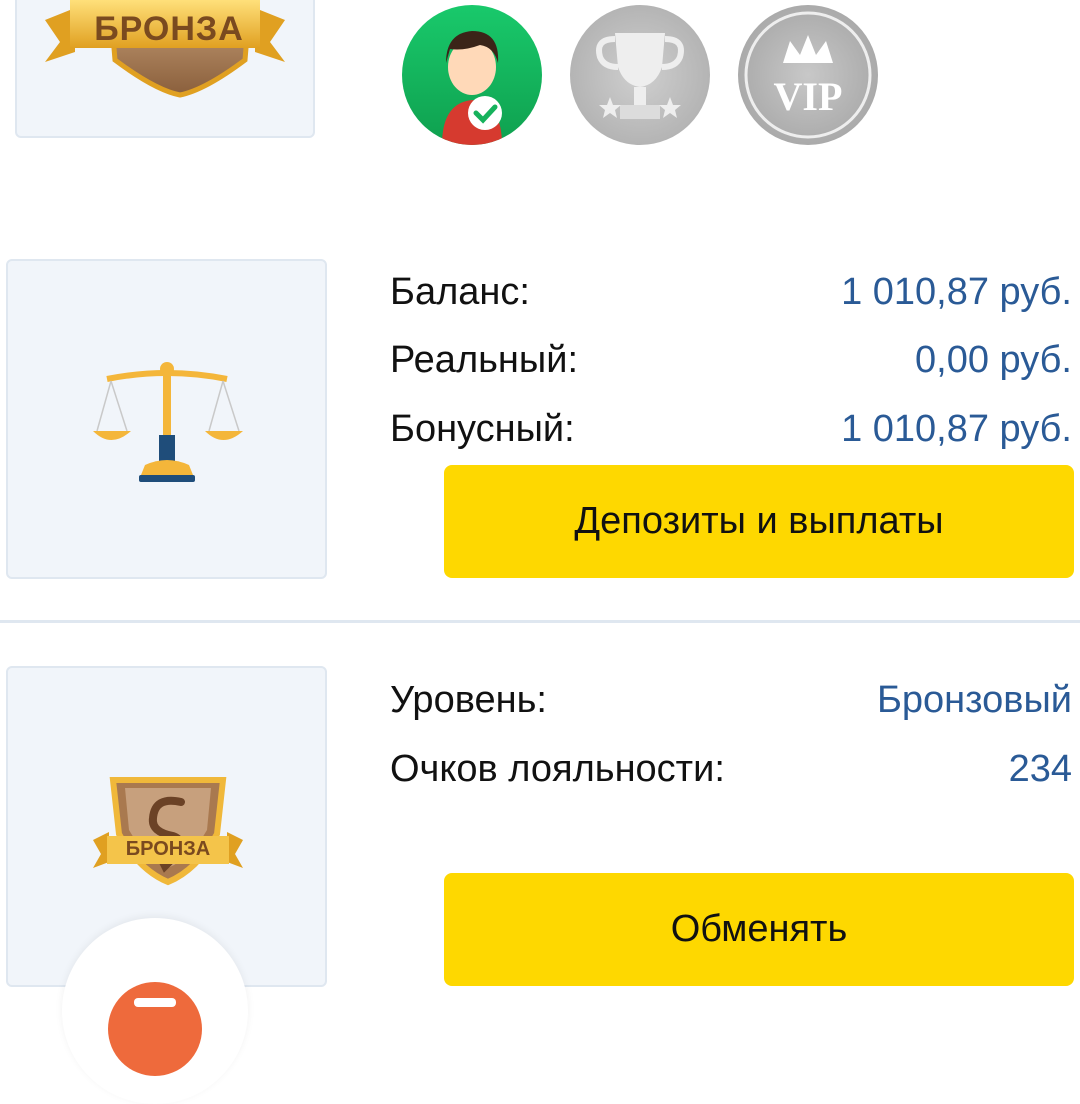  What do you see at coordinates (759, 521) in the screenshot?
I see `deposits-withdrawals-button: Депозиты и выплаты` at bounding box center [759, 521].